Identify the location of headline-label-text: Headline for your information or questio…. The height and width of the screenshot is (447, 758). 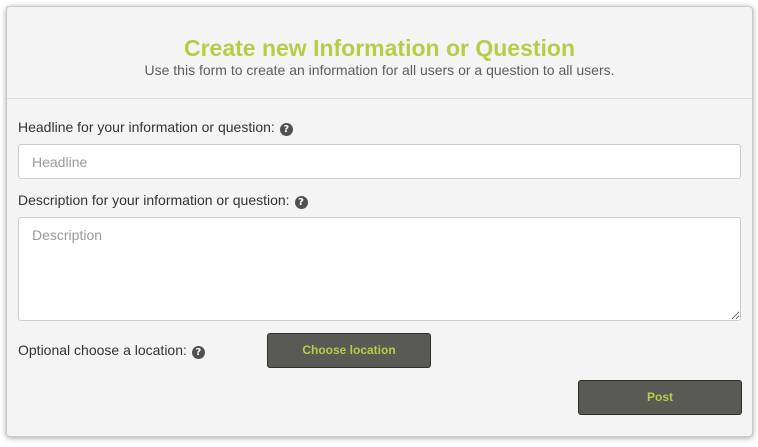
(146, 127).